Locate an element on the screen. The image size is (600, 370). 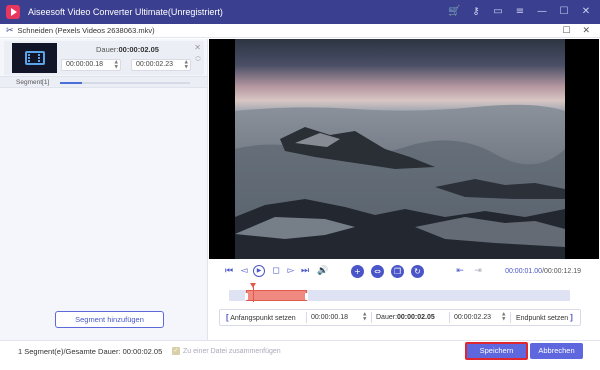
scissors-icon: ✂ is located at coordinates (10, 30).